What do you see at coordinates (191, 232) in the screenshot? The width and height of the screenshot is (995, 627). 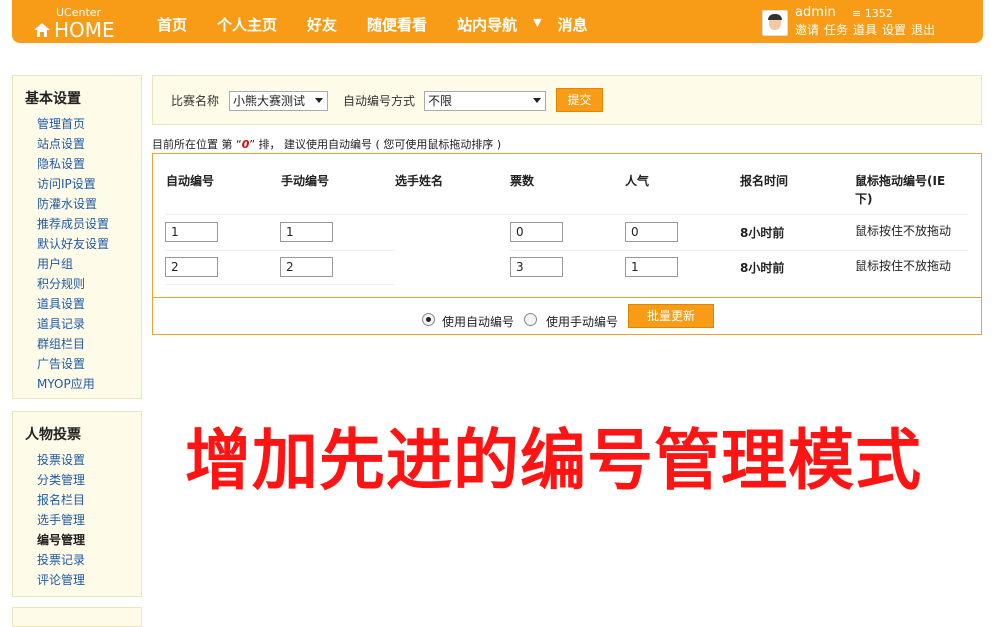 I see `auto-number-input: 1` at bounding box center [191, 232].